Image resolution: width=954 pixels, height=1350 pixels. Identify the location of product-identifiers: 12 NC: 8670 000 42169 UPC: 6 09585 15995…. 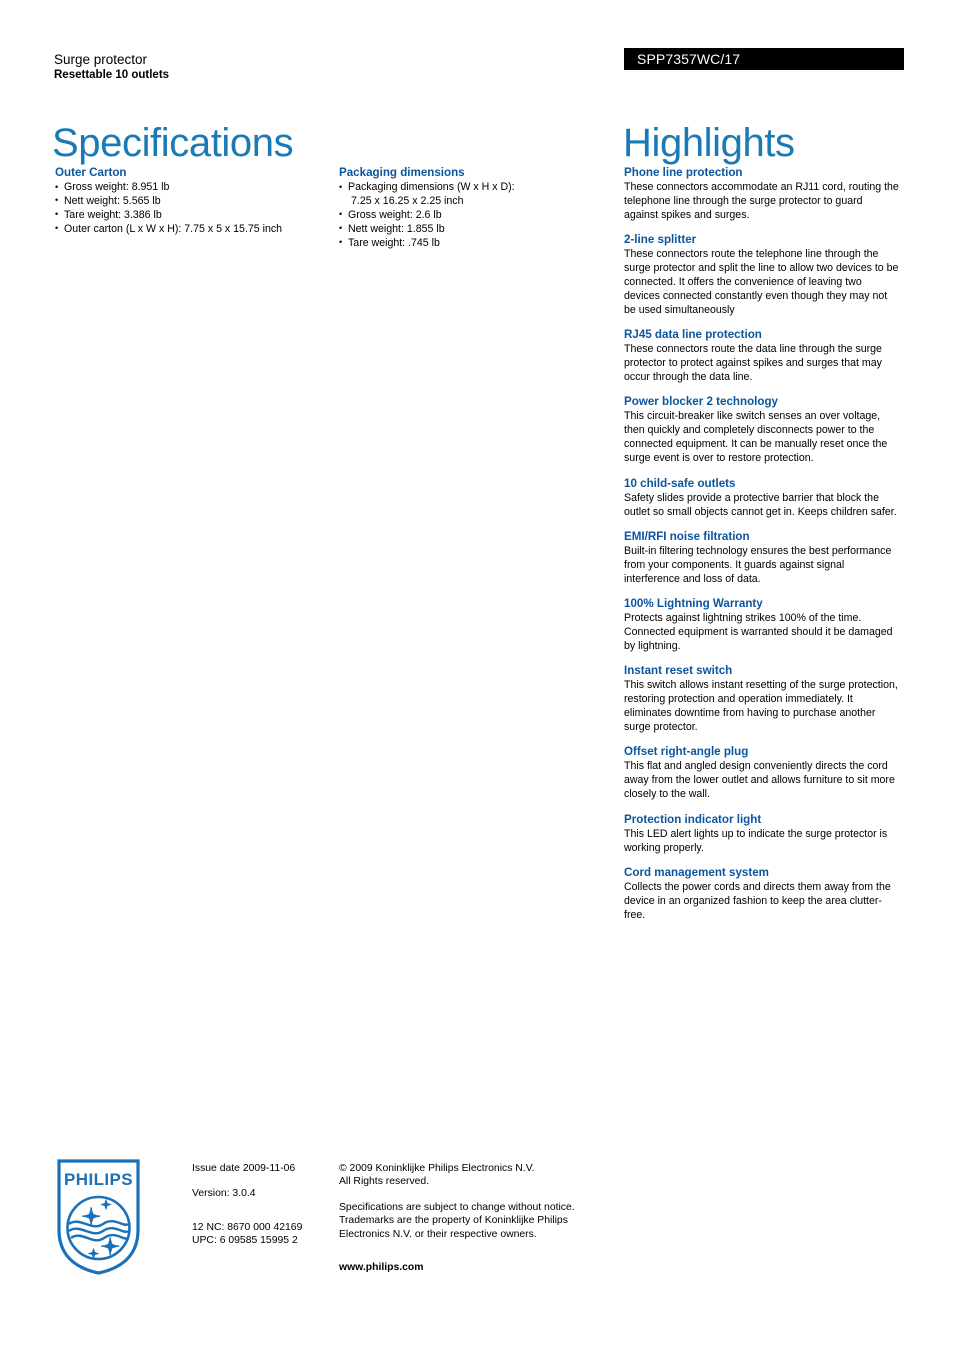
(262, 1234).